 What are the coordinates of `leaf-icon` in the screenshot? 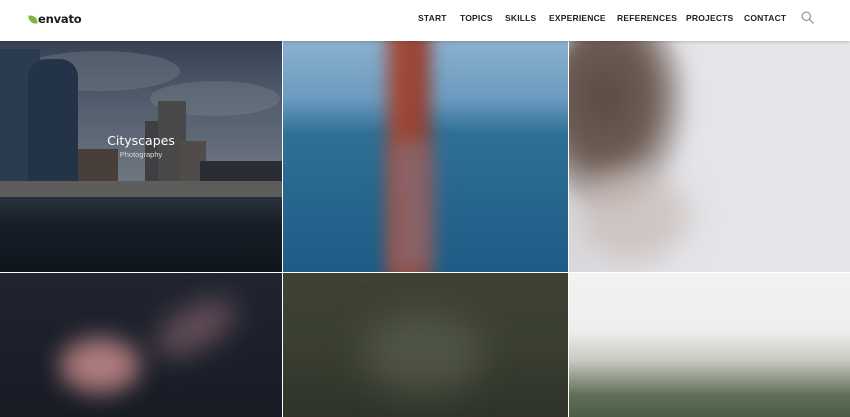 It's located at (33, 19).